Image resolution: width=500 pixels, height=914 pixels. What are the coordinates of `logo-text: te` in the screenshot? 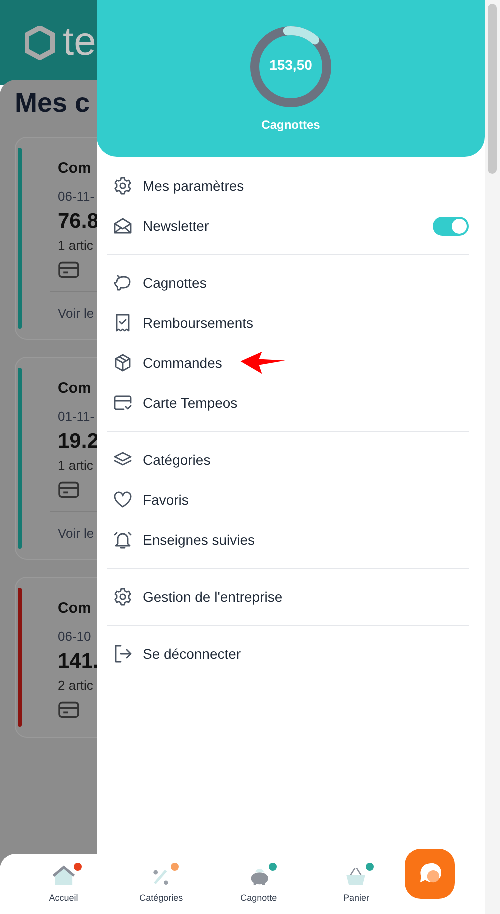 It's located at (79, 42).